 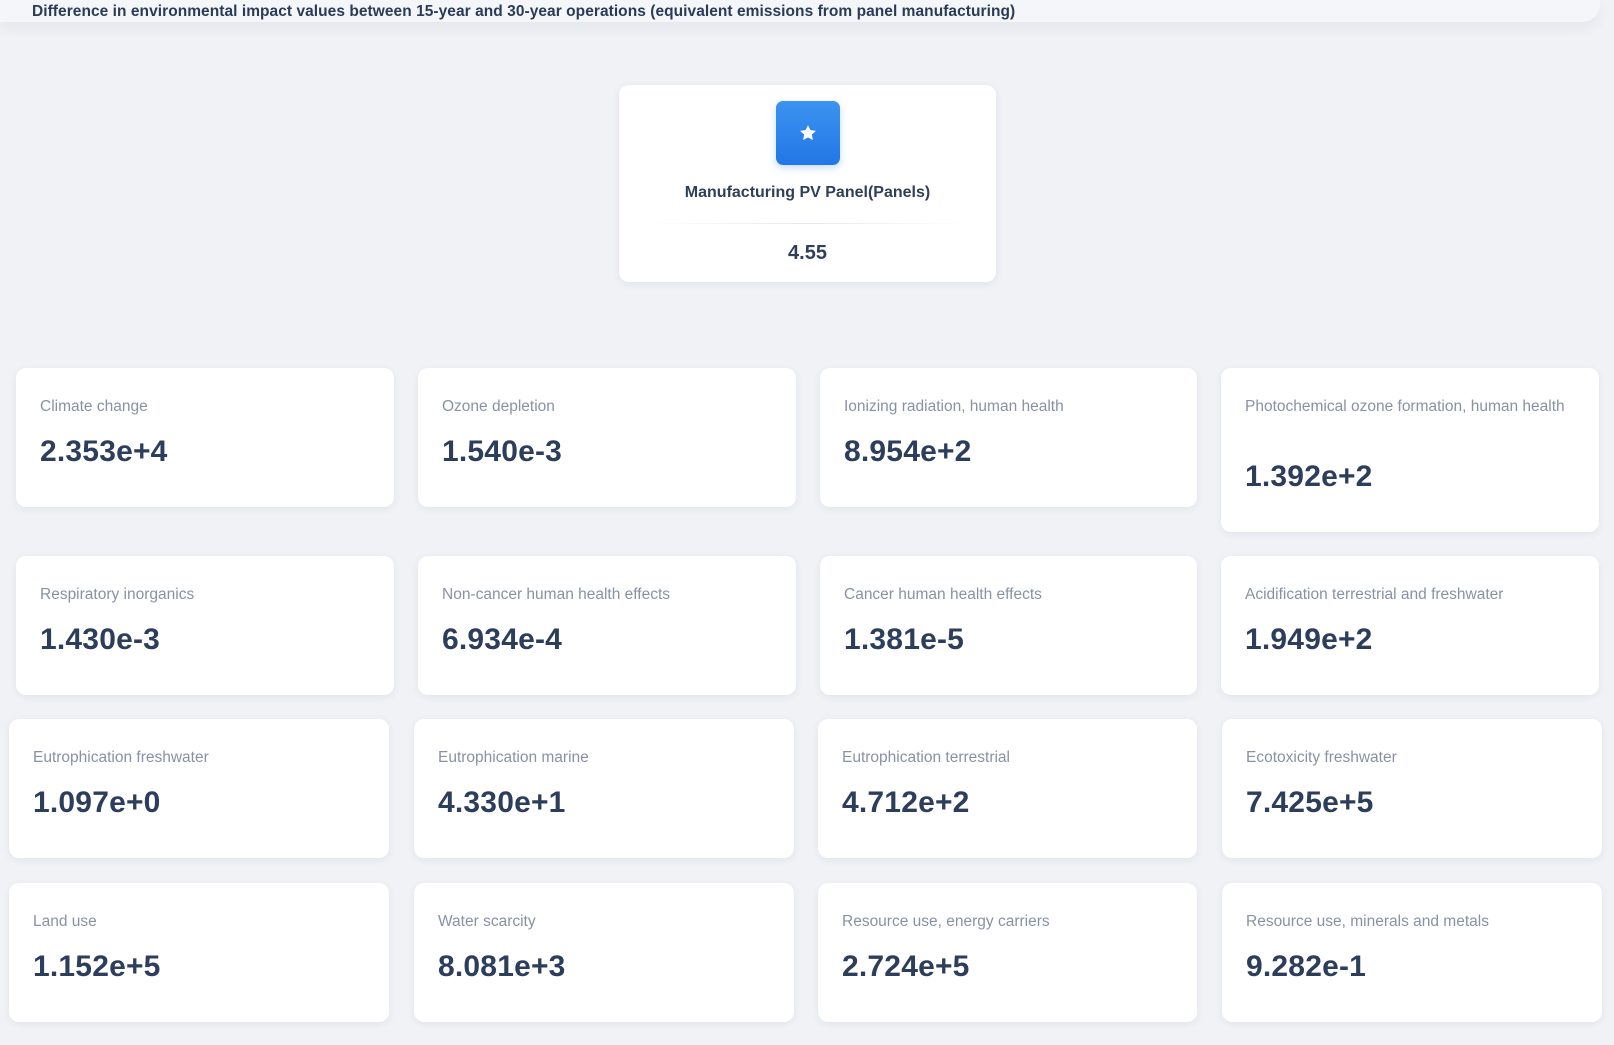 I want to click on metric-card-land-use: Land use 1.152e+5, so click(x=199, y=952).